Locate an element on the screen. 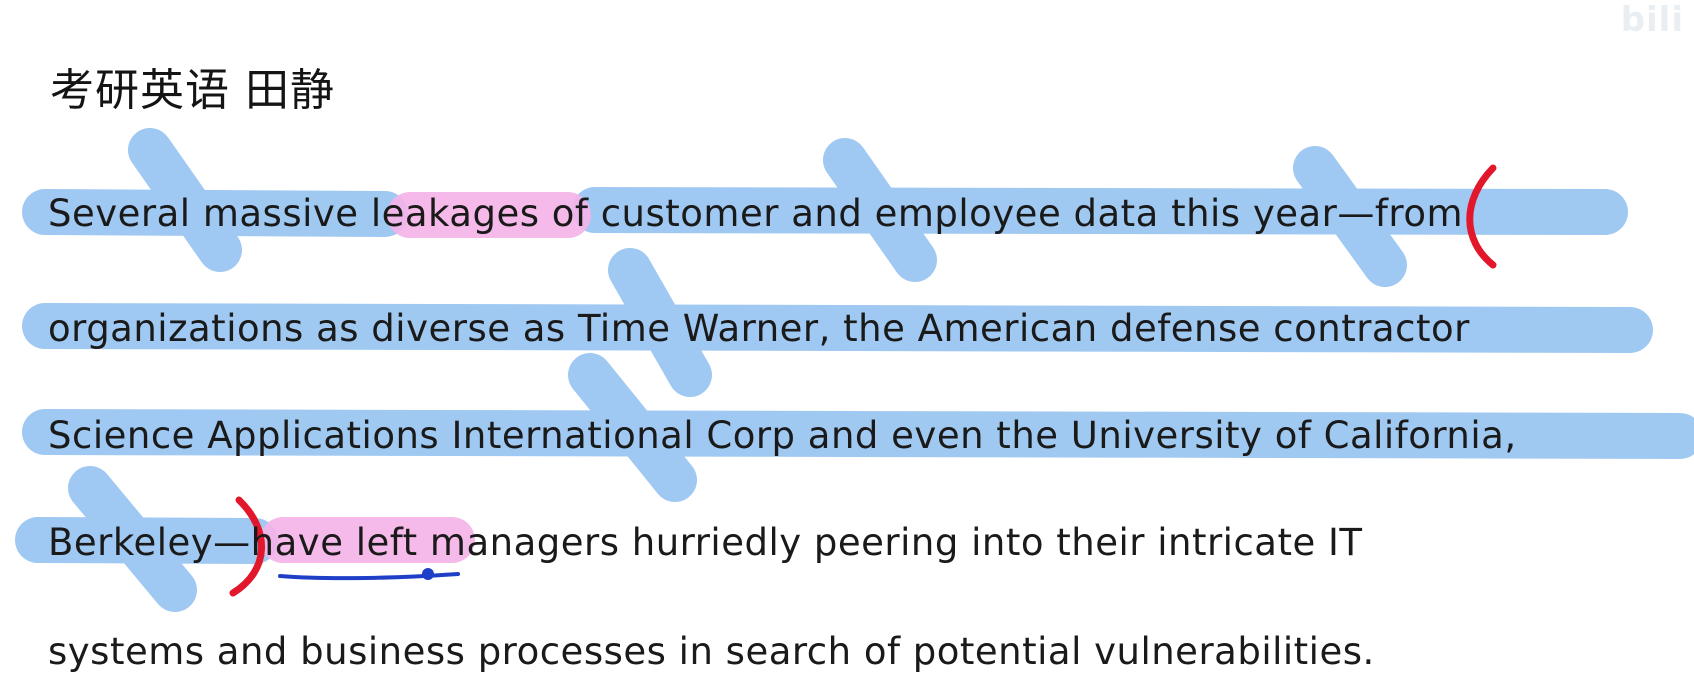 Image resolution: width=1694 pixels, height=694 pixels. underline-dot is located at coordinates (428, 574).